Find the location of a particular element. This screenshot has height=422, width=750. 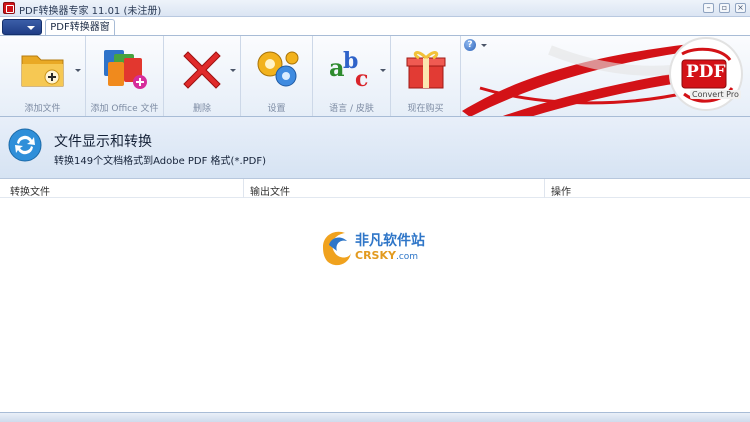

add-folder-icon is located at coordinates (42, 71).